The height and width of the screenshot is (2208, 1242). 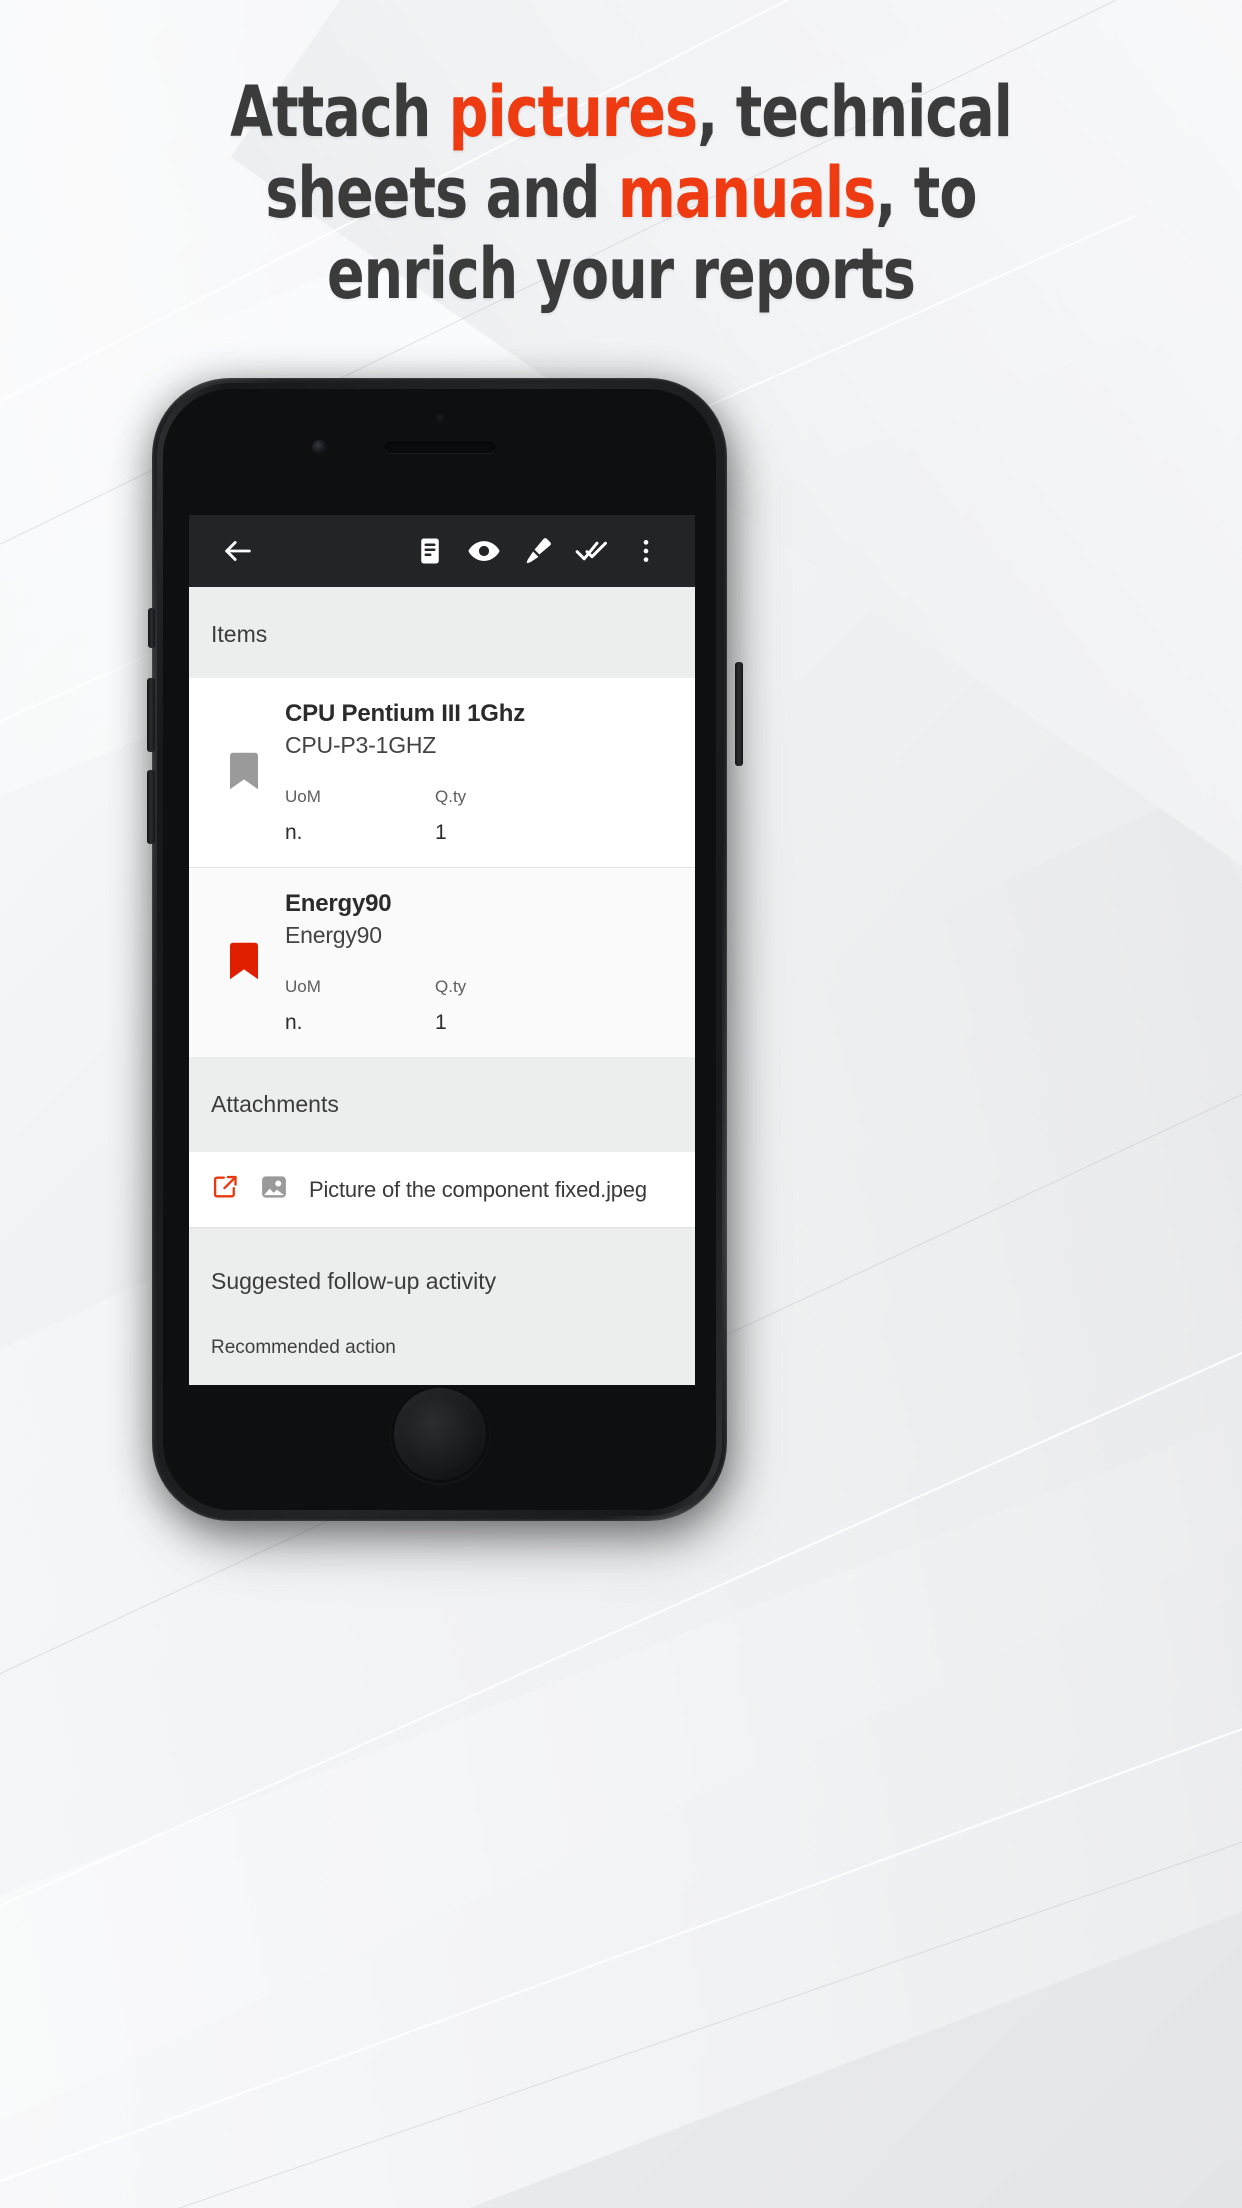 I want to click on back-button, so click(x=238, y=551).